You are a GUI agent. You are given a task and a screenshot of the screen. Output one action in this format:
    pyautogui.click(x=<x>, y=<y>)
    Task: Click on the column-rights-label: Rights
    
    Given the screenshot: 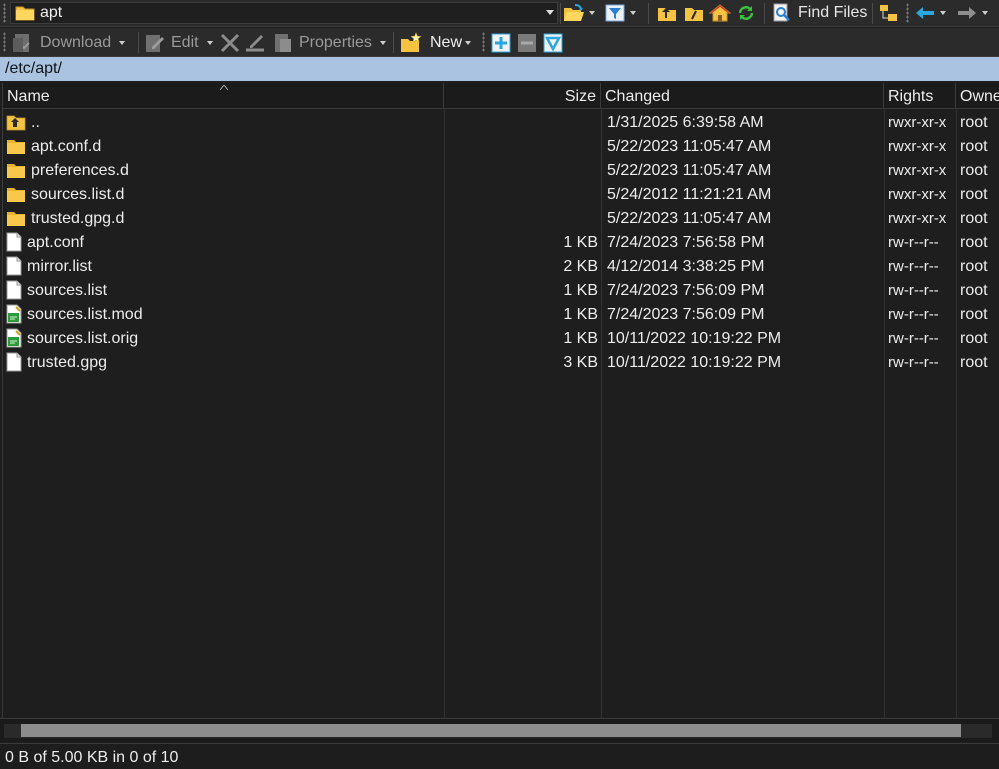 What is the action you would take?
    pyautogui.click(x=911, y=96)
    